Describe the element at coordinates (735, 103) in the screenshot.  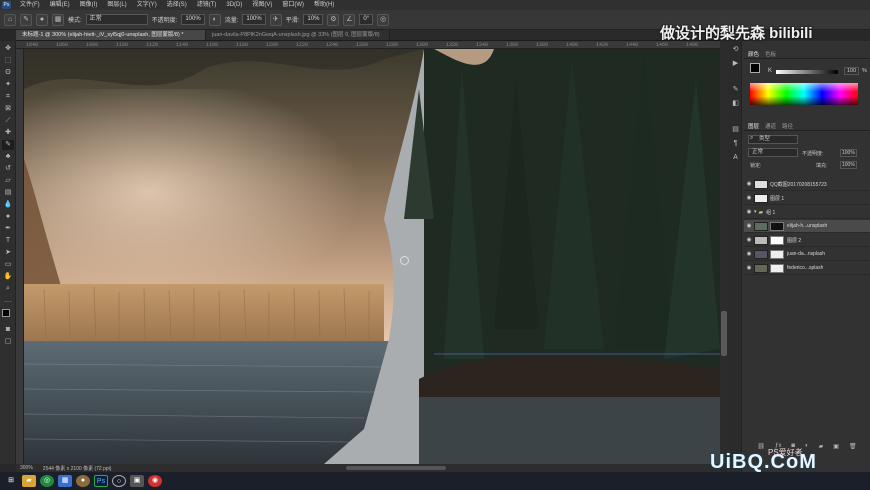
I see `adjust-panel-icon: ◧` at that location.